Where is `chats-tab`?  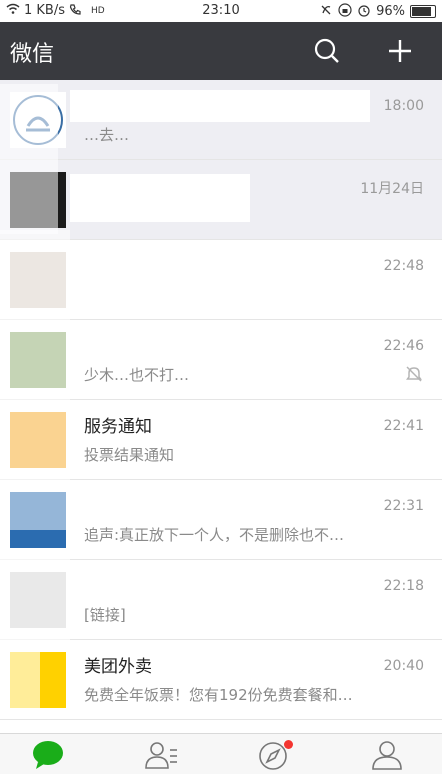 chats-tab is located at coordinates (48, 755).